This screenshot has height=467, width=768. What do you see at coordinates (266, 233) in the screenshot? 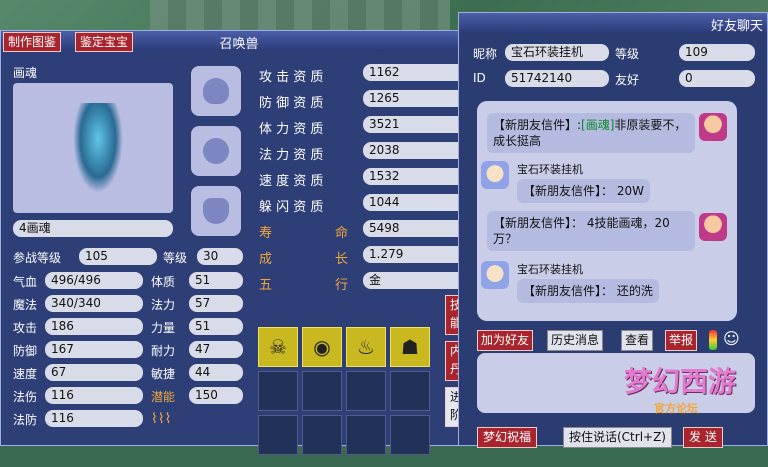
I see `life-label-a: 寿` at bounding box center [266, 233].